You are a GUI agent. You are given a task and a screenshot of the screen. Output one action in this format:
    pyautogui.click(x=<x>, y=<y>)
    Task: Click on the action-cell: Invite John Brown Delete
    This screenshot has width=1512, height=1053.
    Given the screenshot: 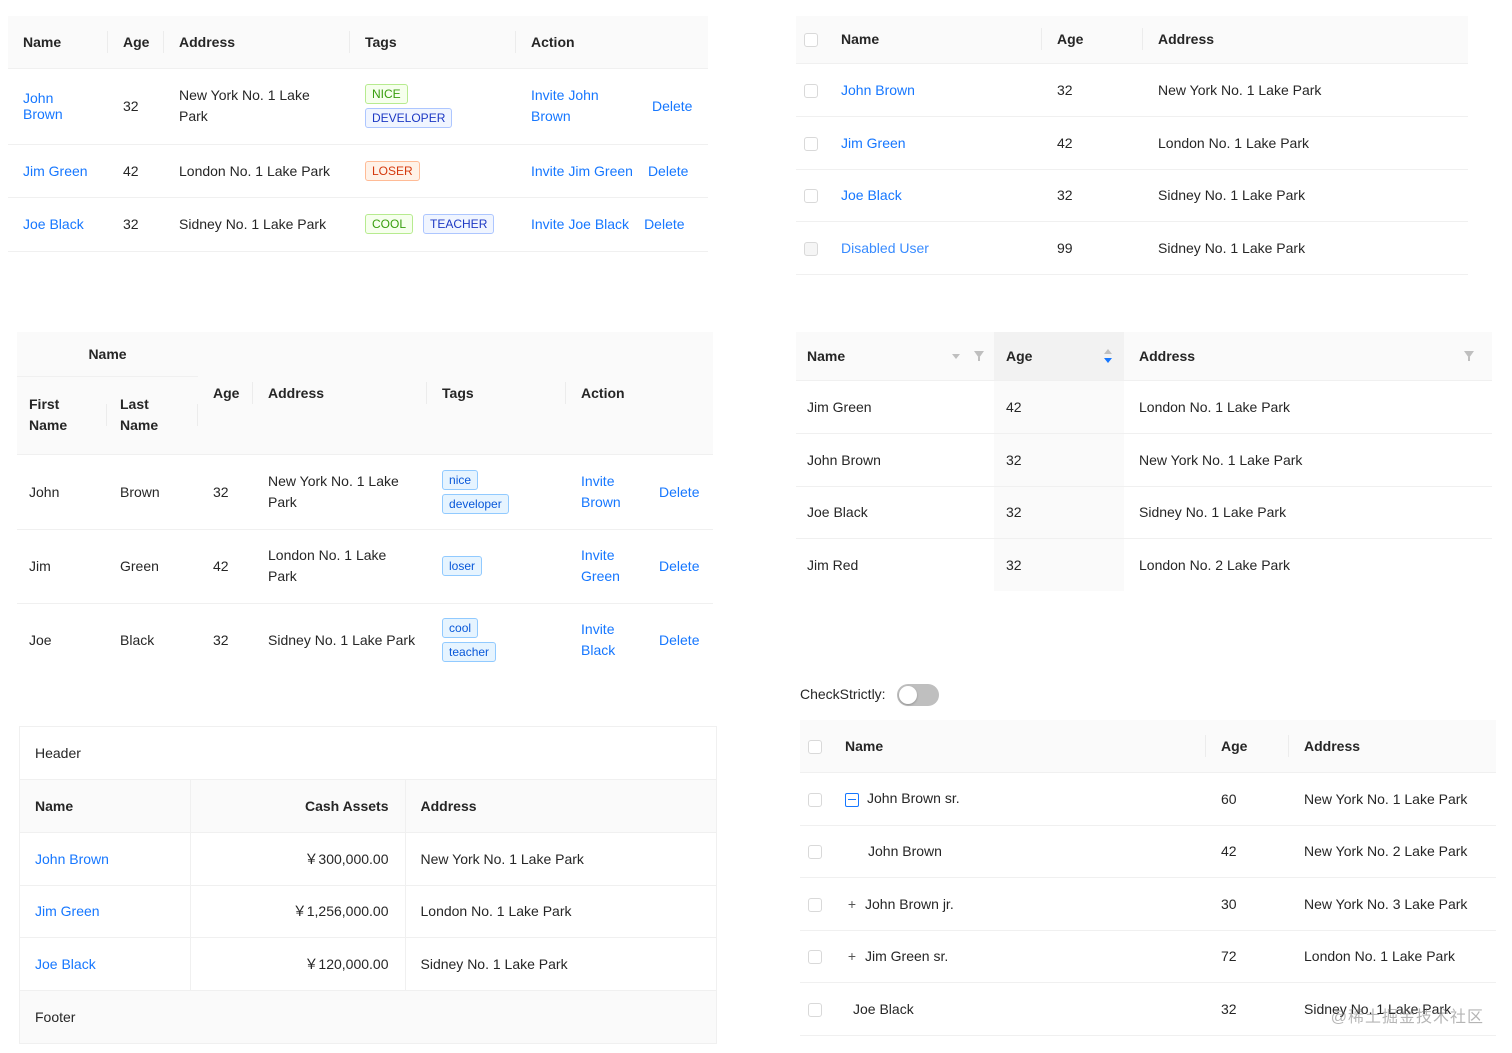 What is the action you would take?
    pyautogui.click(x=612, y=106)
    